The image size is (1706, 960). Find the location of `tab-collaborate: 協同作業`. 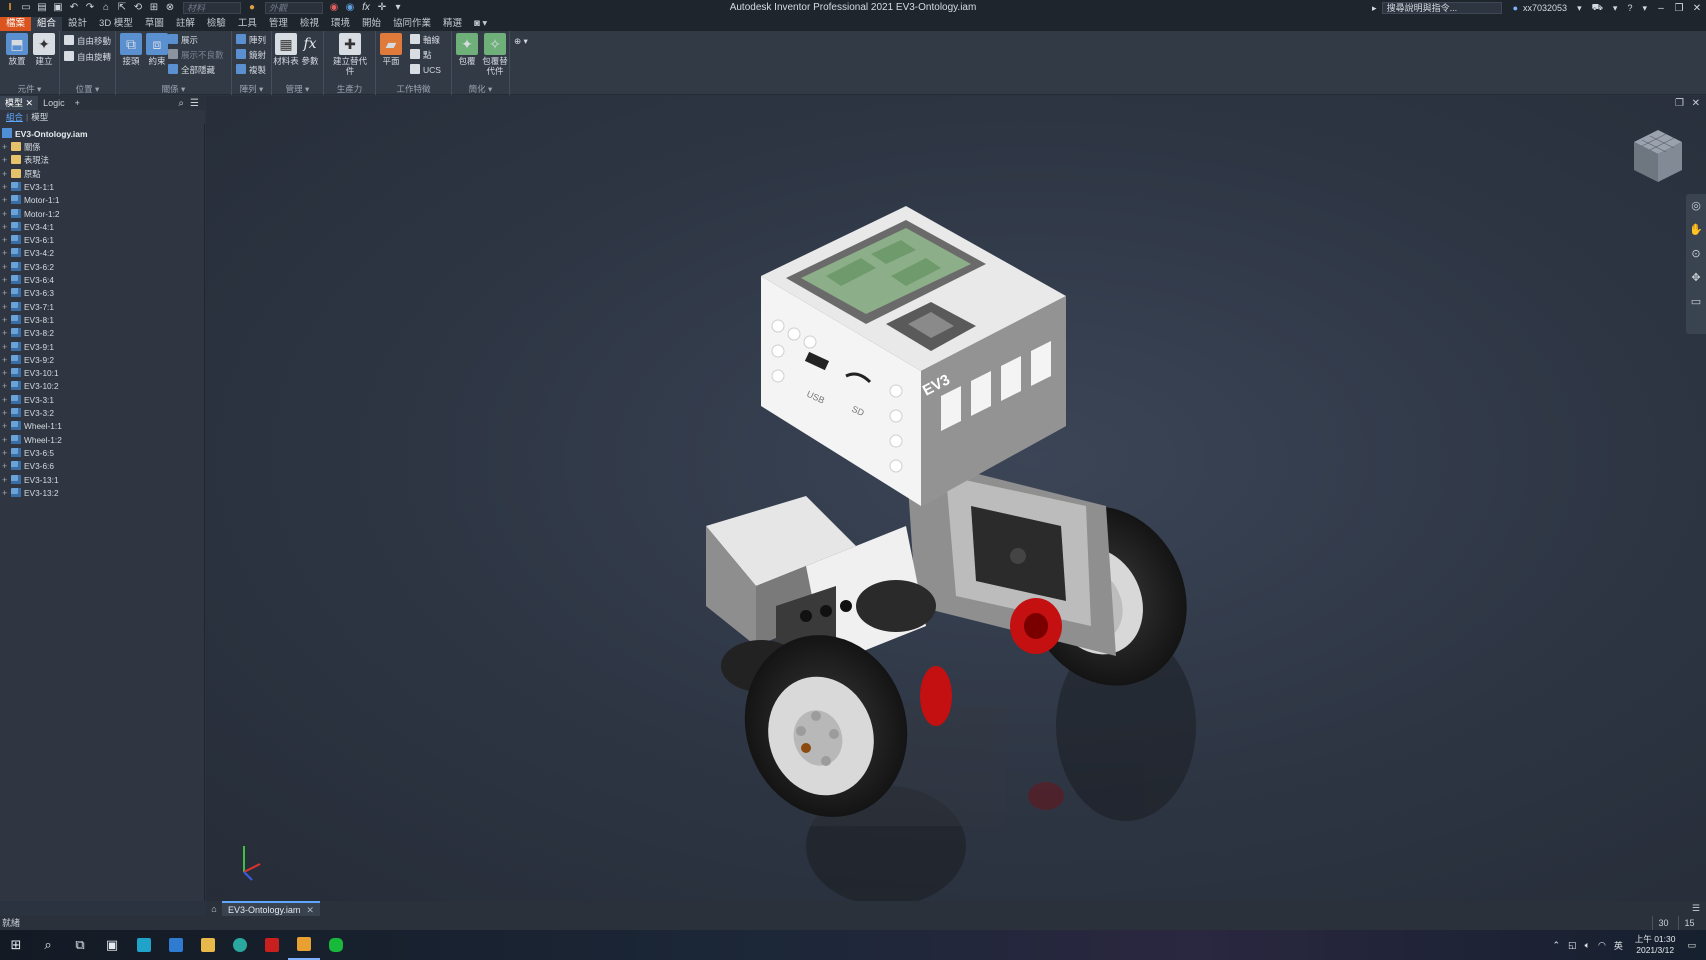

tab-collaborate: 協同作業 is located at coordinates (412, 24).